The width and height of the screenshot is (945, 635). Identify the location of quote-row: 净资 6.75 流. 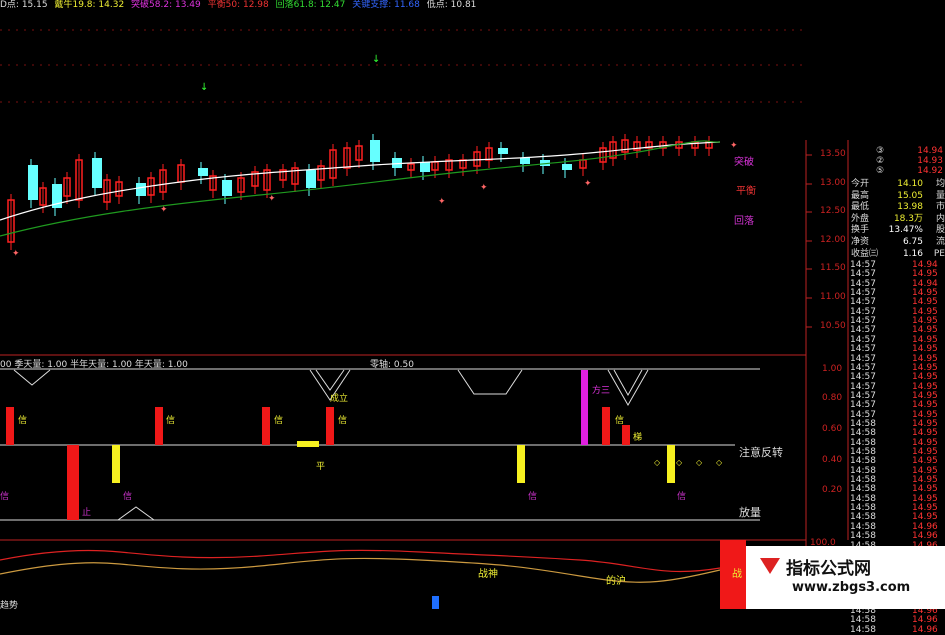
(896, 242).